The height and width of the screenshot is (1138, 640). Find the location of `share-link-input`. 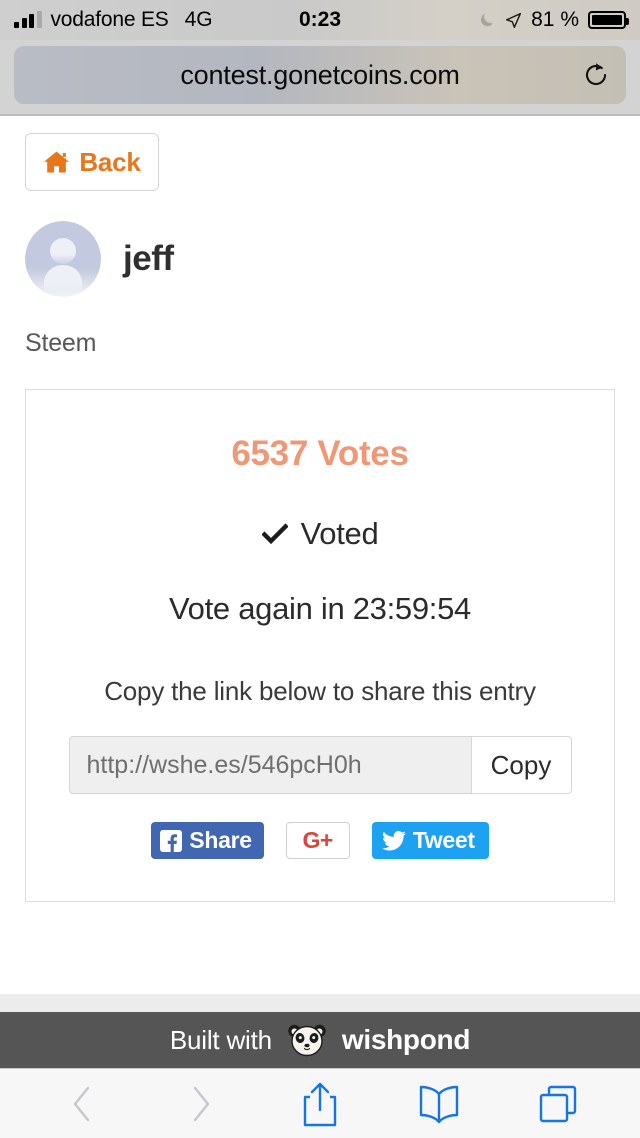

share-link-input is located at coordinates (269, 765).